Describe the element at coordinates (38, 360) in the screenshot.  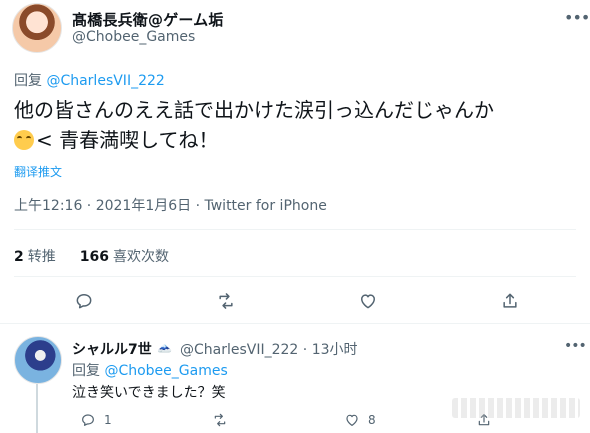
I see `reply-author-avatar` at that location.